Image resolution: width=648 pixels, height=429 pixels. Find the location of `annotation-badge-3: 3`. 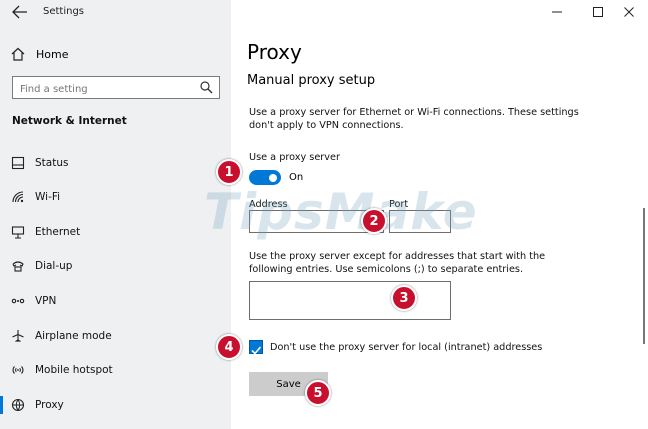

annotation-badge-3: 3 is located at coordinates (404, 298).